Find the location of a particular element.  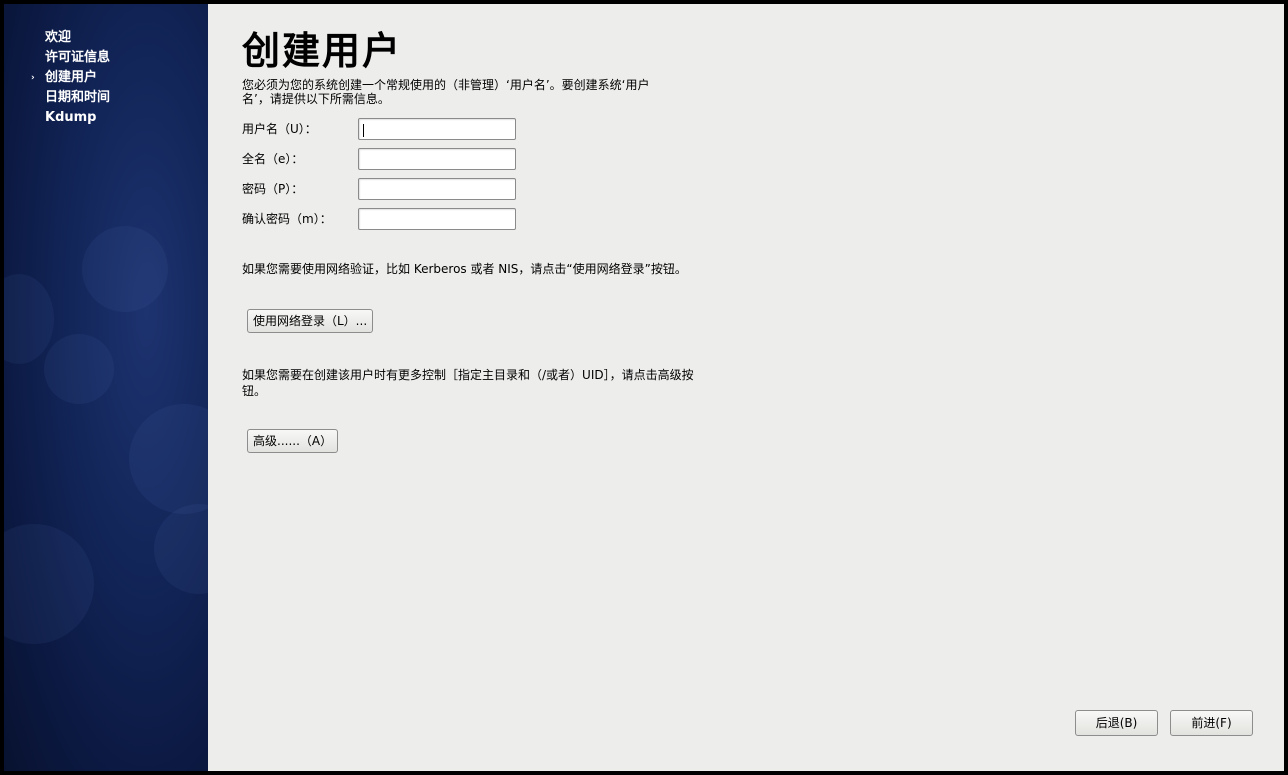

step-label: 欢迎 is located at coordinates (58, 37).